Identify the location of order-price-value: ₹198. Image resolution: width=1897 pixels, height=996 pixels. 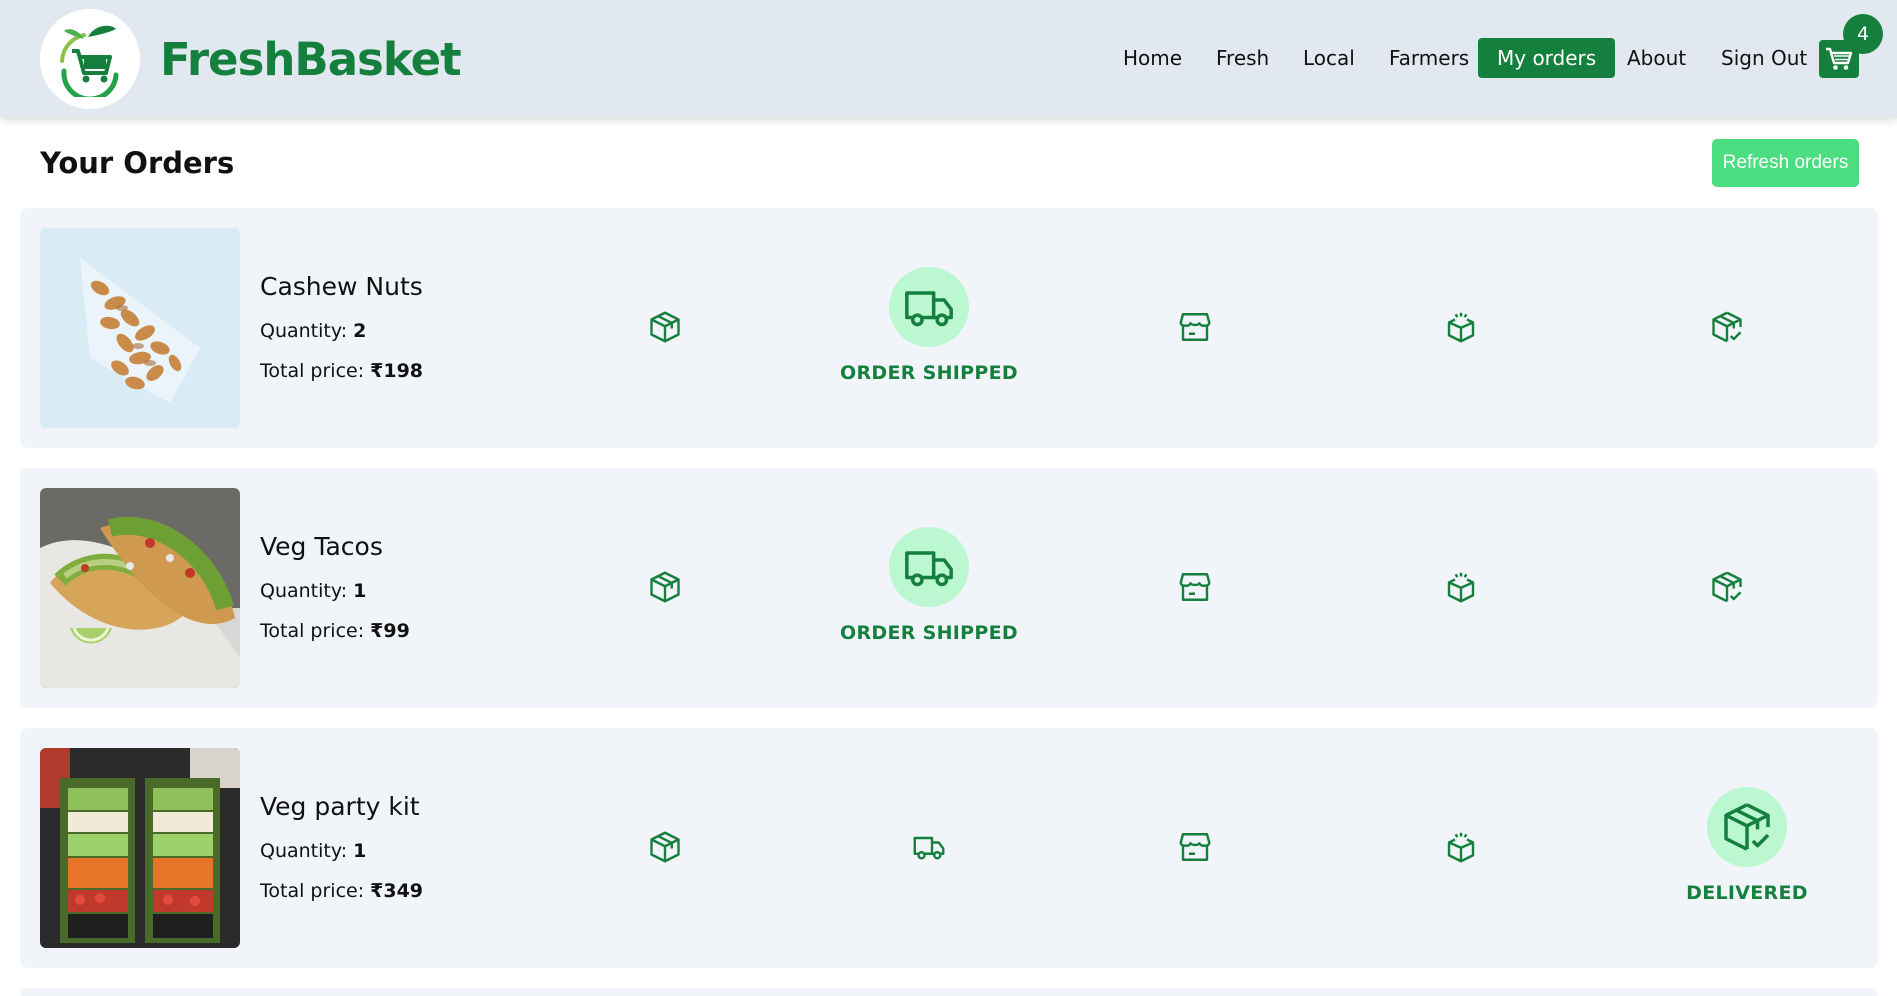
(397, 371).